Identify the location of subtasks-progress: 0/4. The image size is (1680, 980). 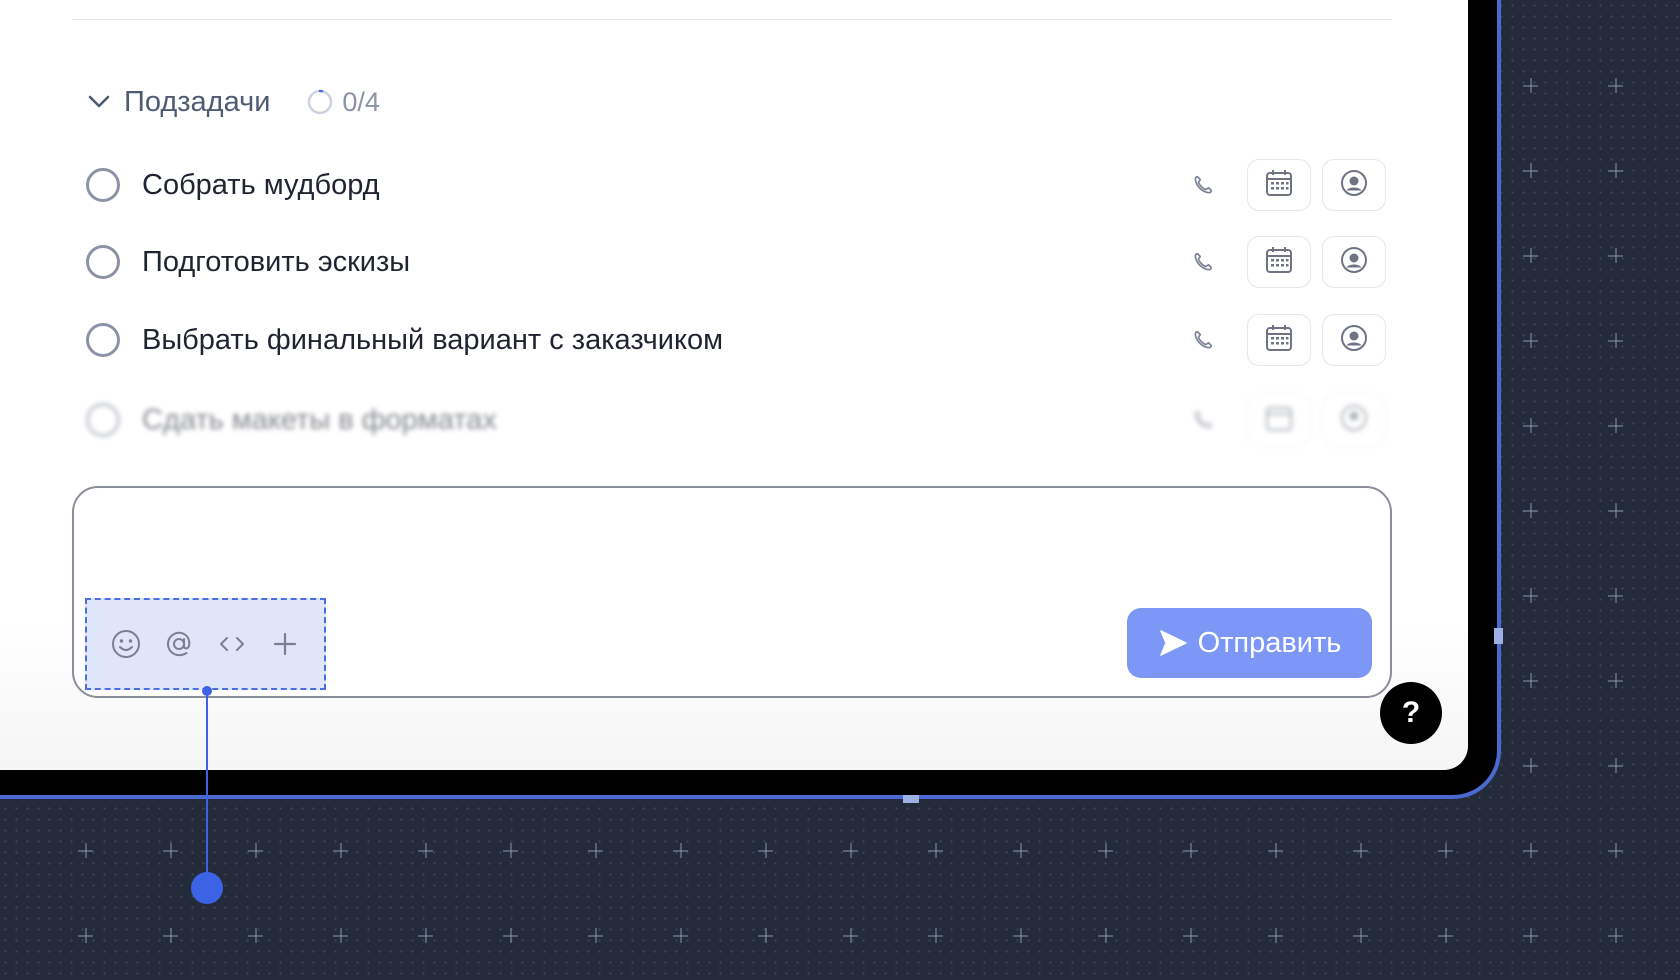
(343, 102).